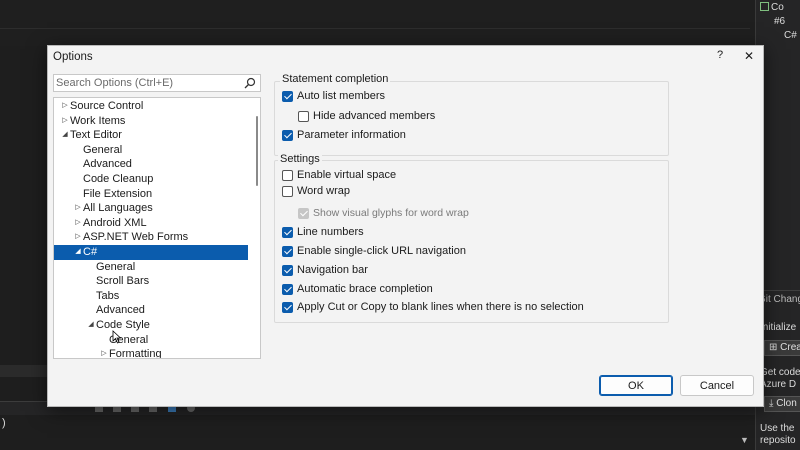  Describe the element at coordinates (375, 28) in the screenshot. I see `ide-separator` at that location.